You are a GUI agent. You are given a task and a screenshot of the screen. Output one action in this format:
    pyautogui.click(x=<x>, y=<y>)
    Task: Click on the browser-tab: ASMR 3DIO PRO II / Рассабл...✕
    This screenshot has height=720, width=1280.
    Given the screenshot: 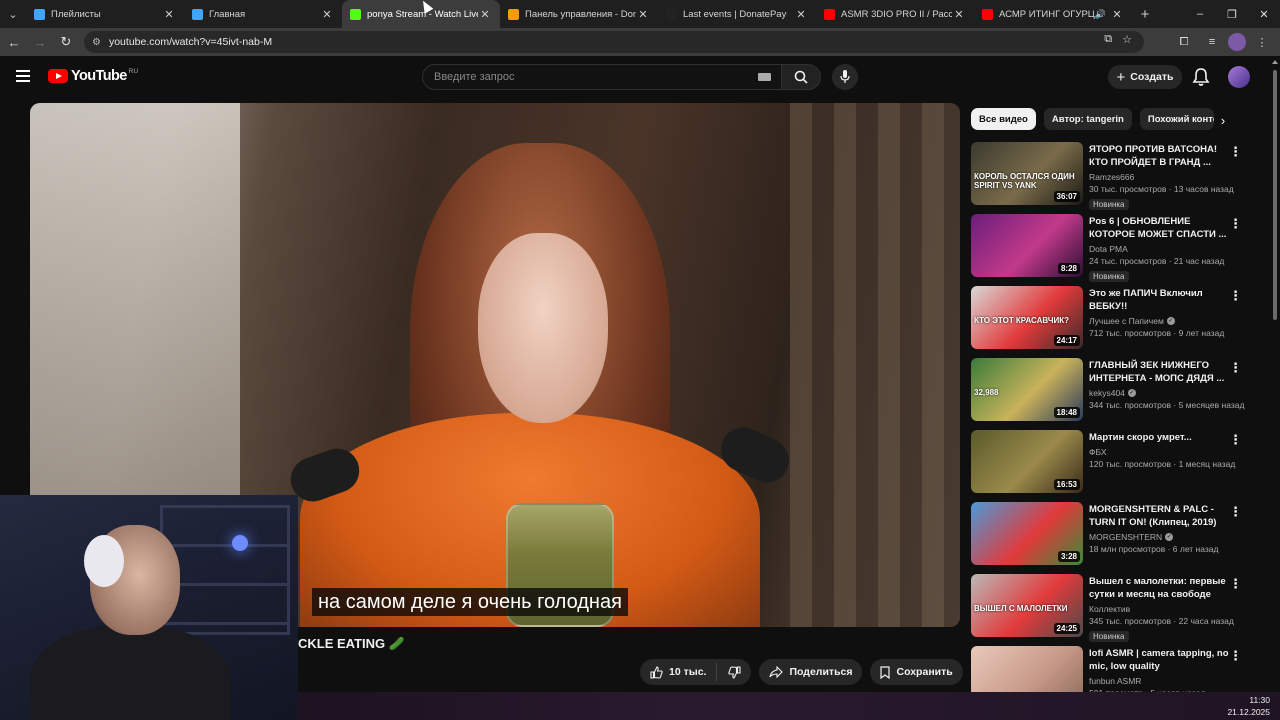 What is the action you would take?
    pyautogui.click(x=895, y=14)
    